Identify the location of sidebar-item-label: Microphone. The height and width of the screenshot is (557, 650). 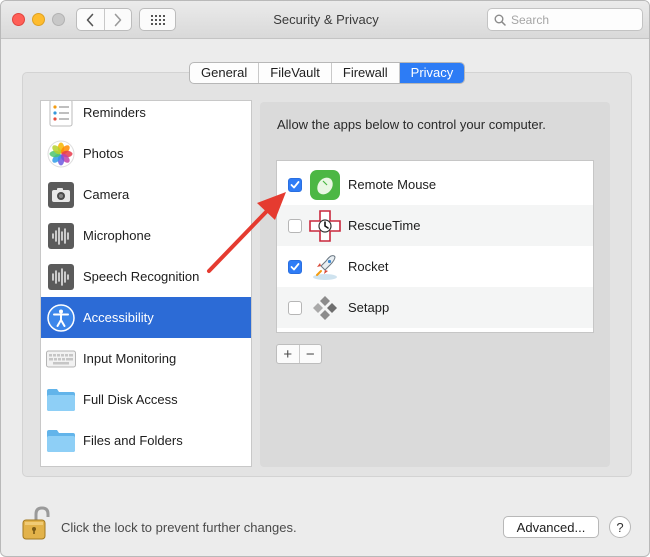
(117, 235).